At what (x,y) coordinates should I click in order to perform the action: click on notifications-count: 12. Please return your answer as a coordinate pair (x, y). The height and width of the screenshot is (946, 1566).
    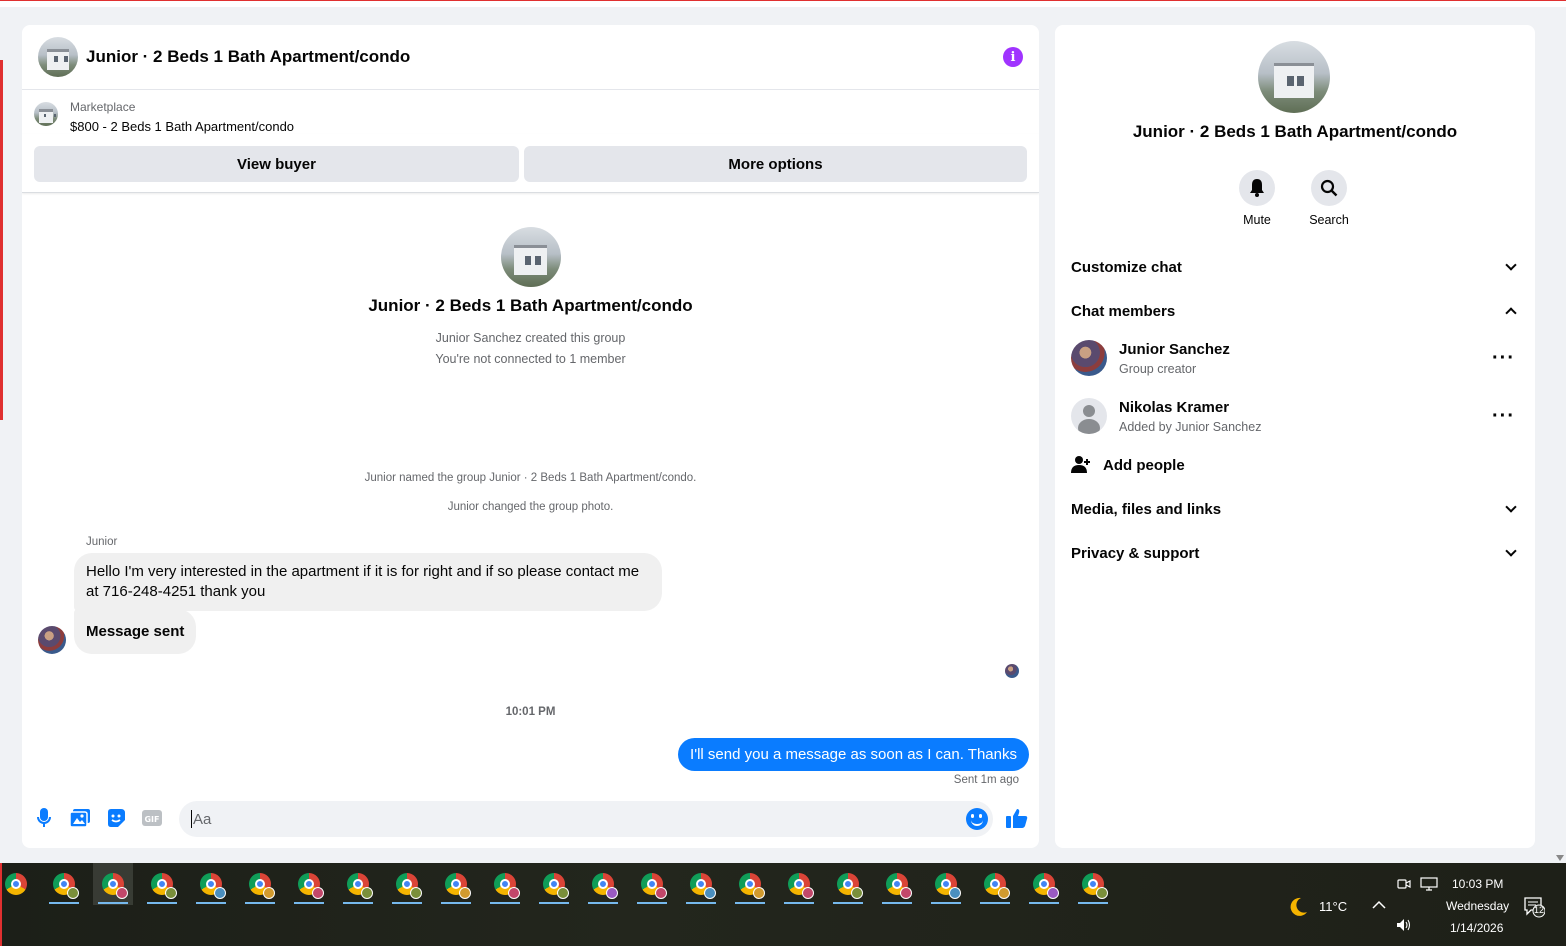
    Looking at the image, I should click on (1538, 910).